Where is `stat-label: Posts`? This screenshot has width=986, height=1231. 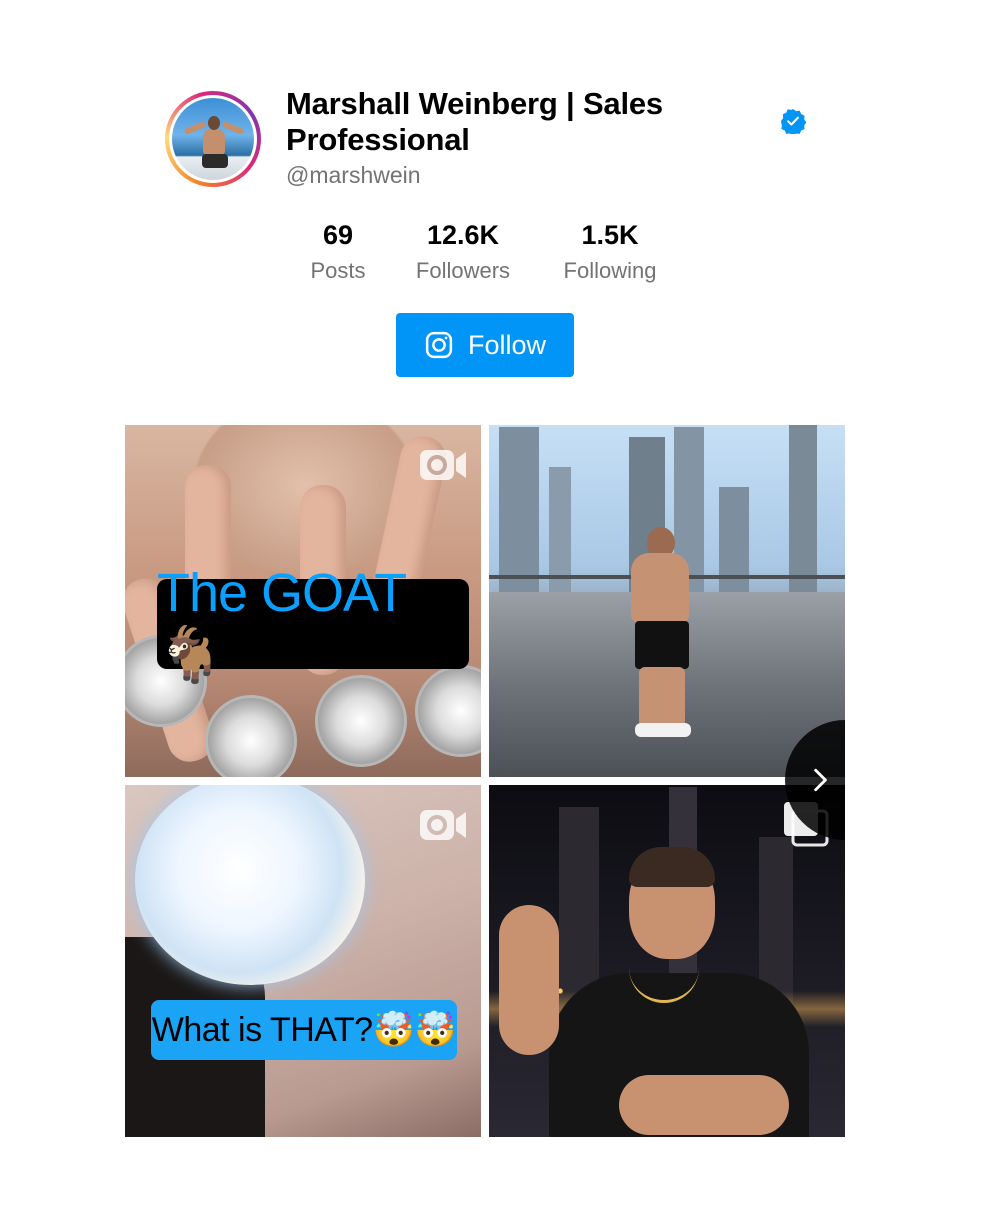
stat-label: Posts is located at coordinates (338, 270).